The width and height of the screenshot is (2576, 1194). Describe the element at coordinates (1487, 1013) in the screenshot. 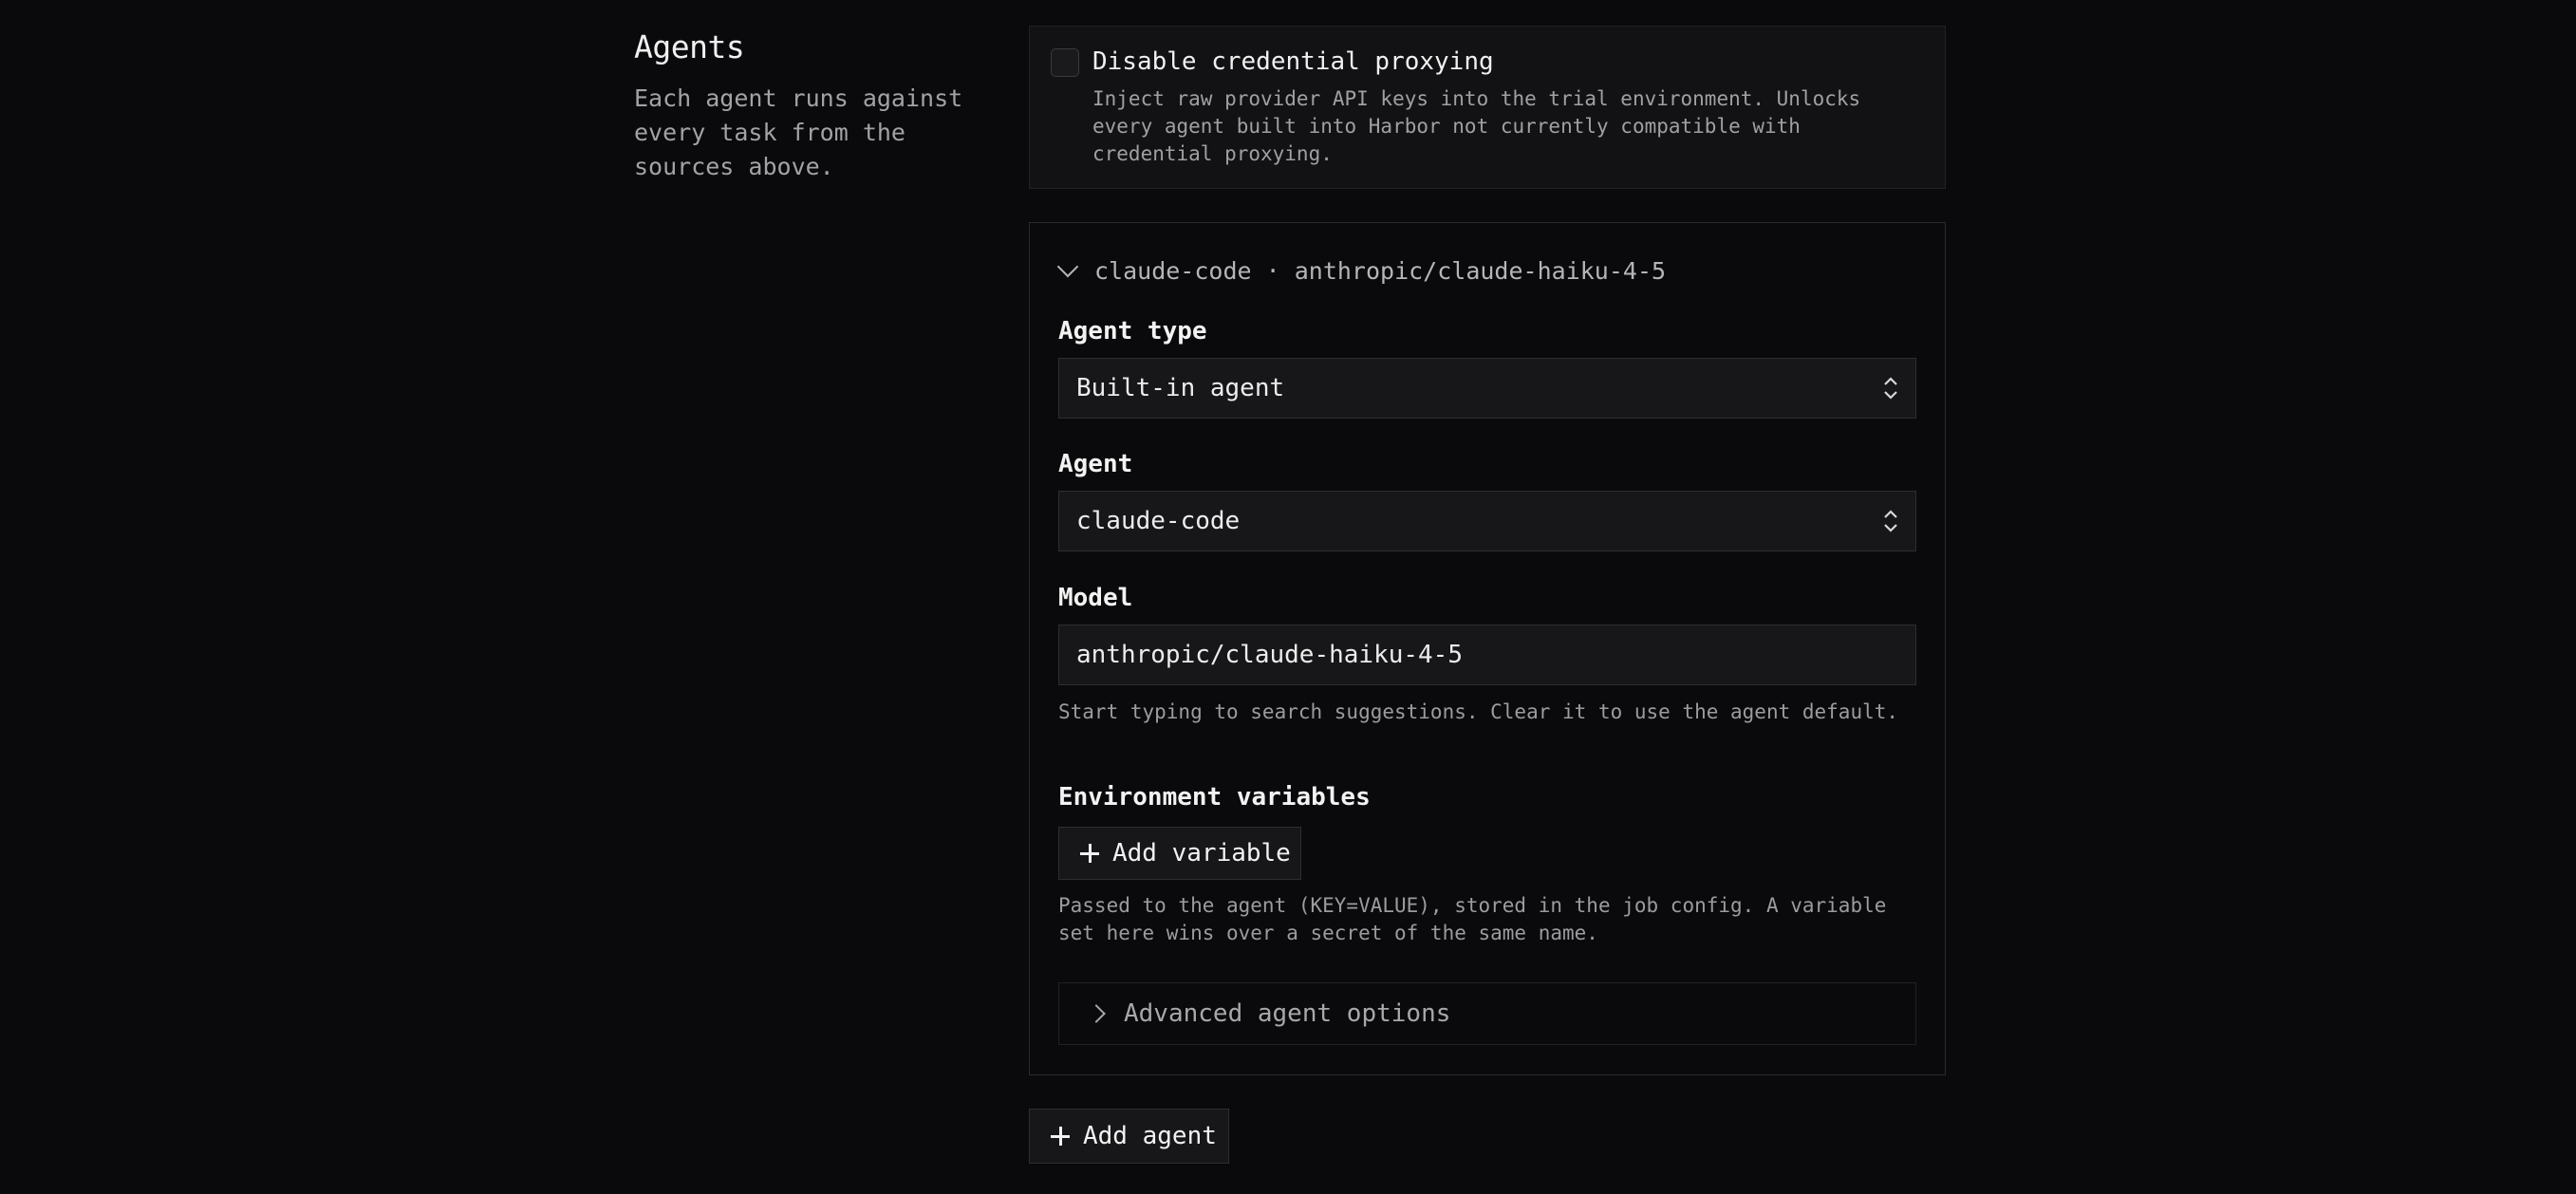

I see `advanced-agent-options-toggle: Advanced agent options` at that location.